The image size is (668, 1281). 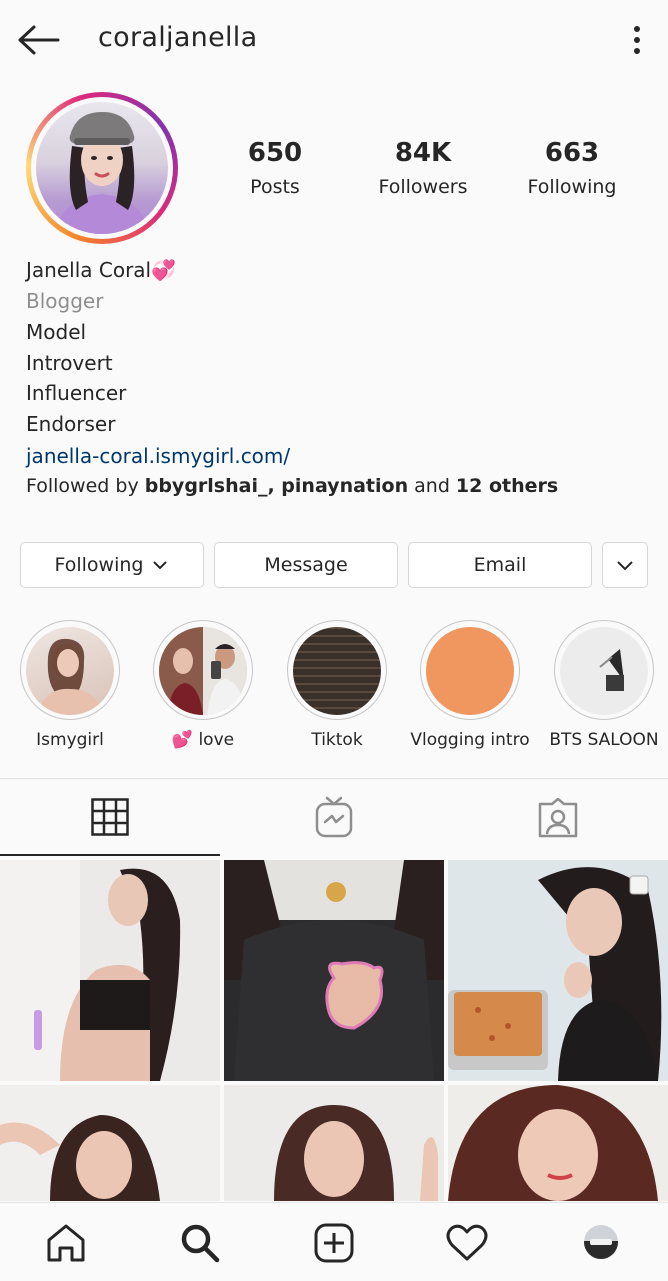 What do you see at coordinates (470, 740) in the screenshot?
I see `highlight-label: Vlogging intro` at bounding box center [470, 740].